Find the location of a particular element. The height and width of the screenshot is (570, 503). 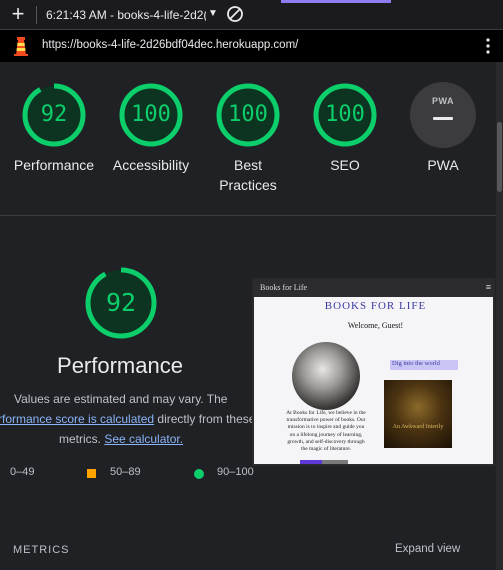

section-divider is located at coordinates (248, 215).